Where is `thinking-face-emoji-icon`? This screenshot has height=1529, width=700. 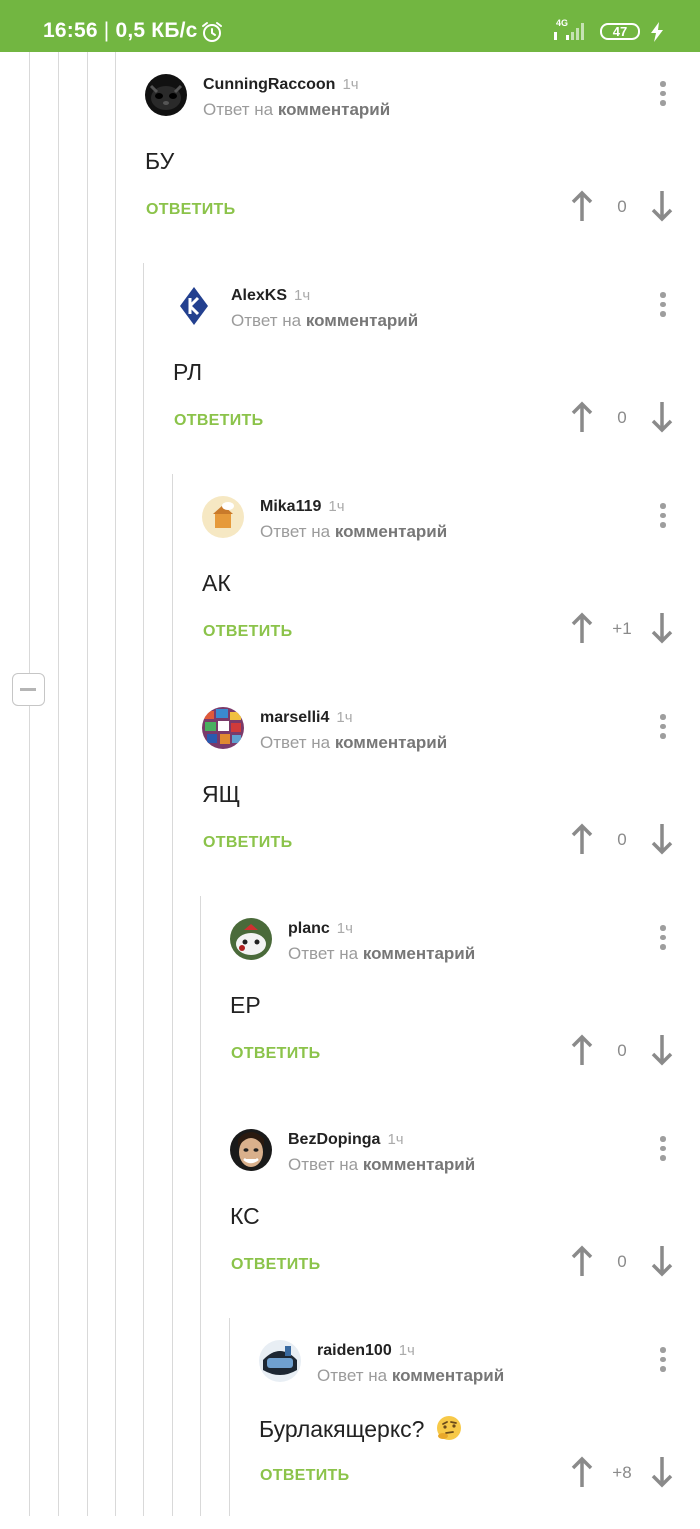
thinking-face-emoji-icon is located at coordinates (448, 1428).